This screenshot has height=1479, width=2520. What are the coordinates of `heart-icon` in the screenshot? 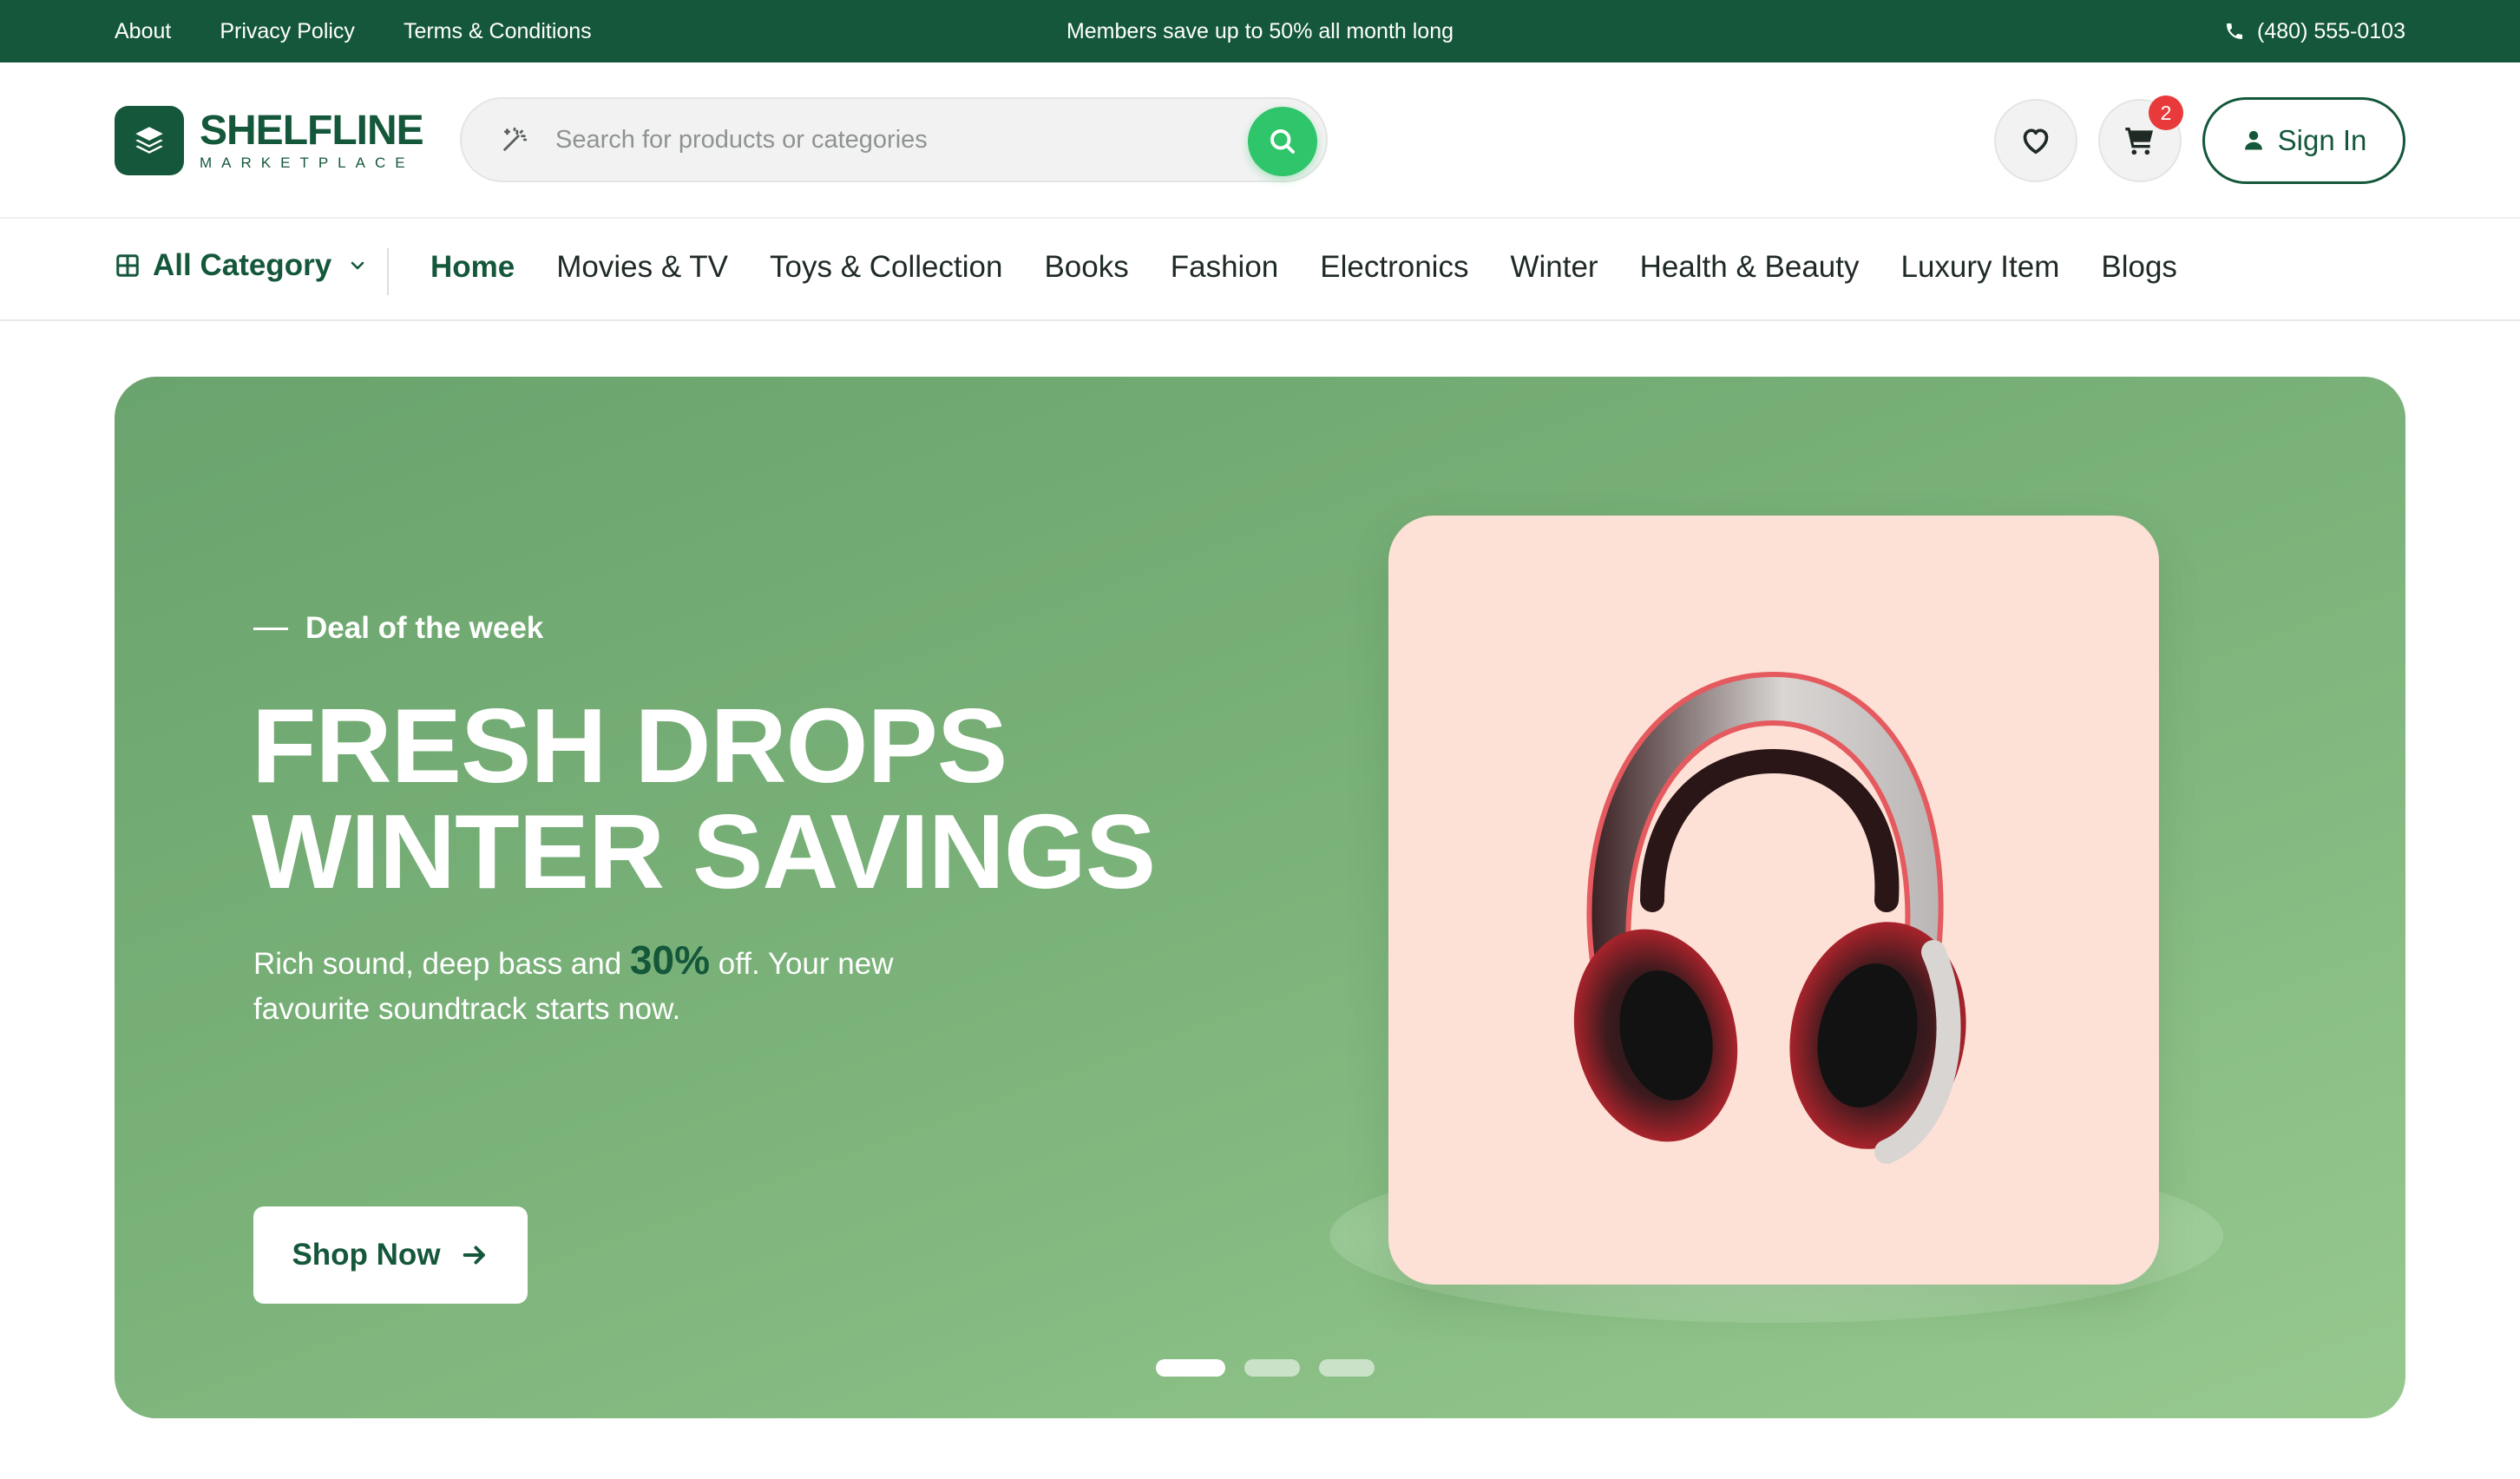 It's located at (2036, 141).